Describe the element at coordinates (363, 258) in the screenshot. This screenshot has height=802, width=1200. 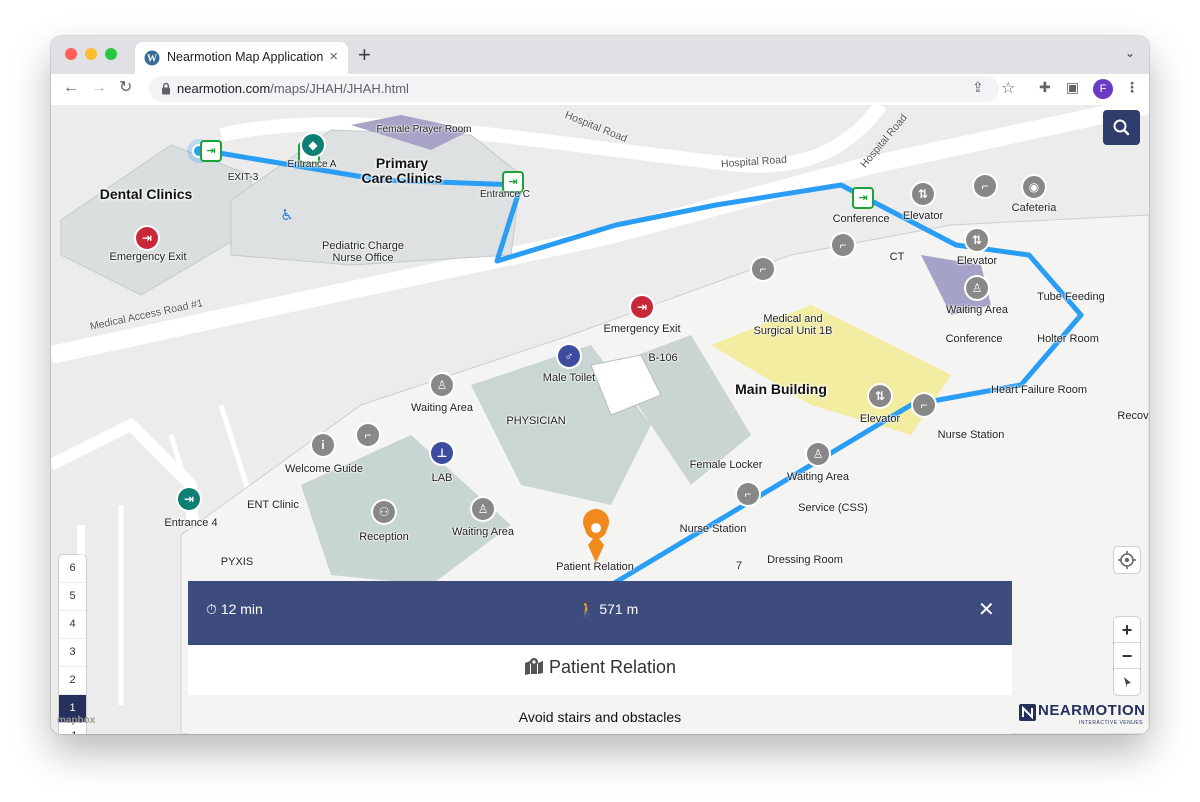
I see `pediatric-label-line2: Nurse Office` at that location.